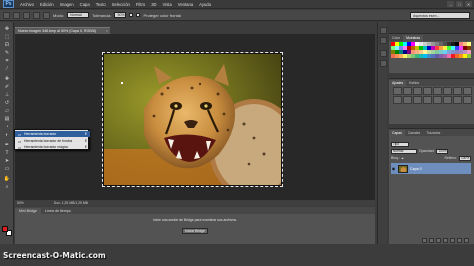  I want to click on tolerance-input: 50%, so click(120, 15).